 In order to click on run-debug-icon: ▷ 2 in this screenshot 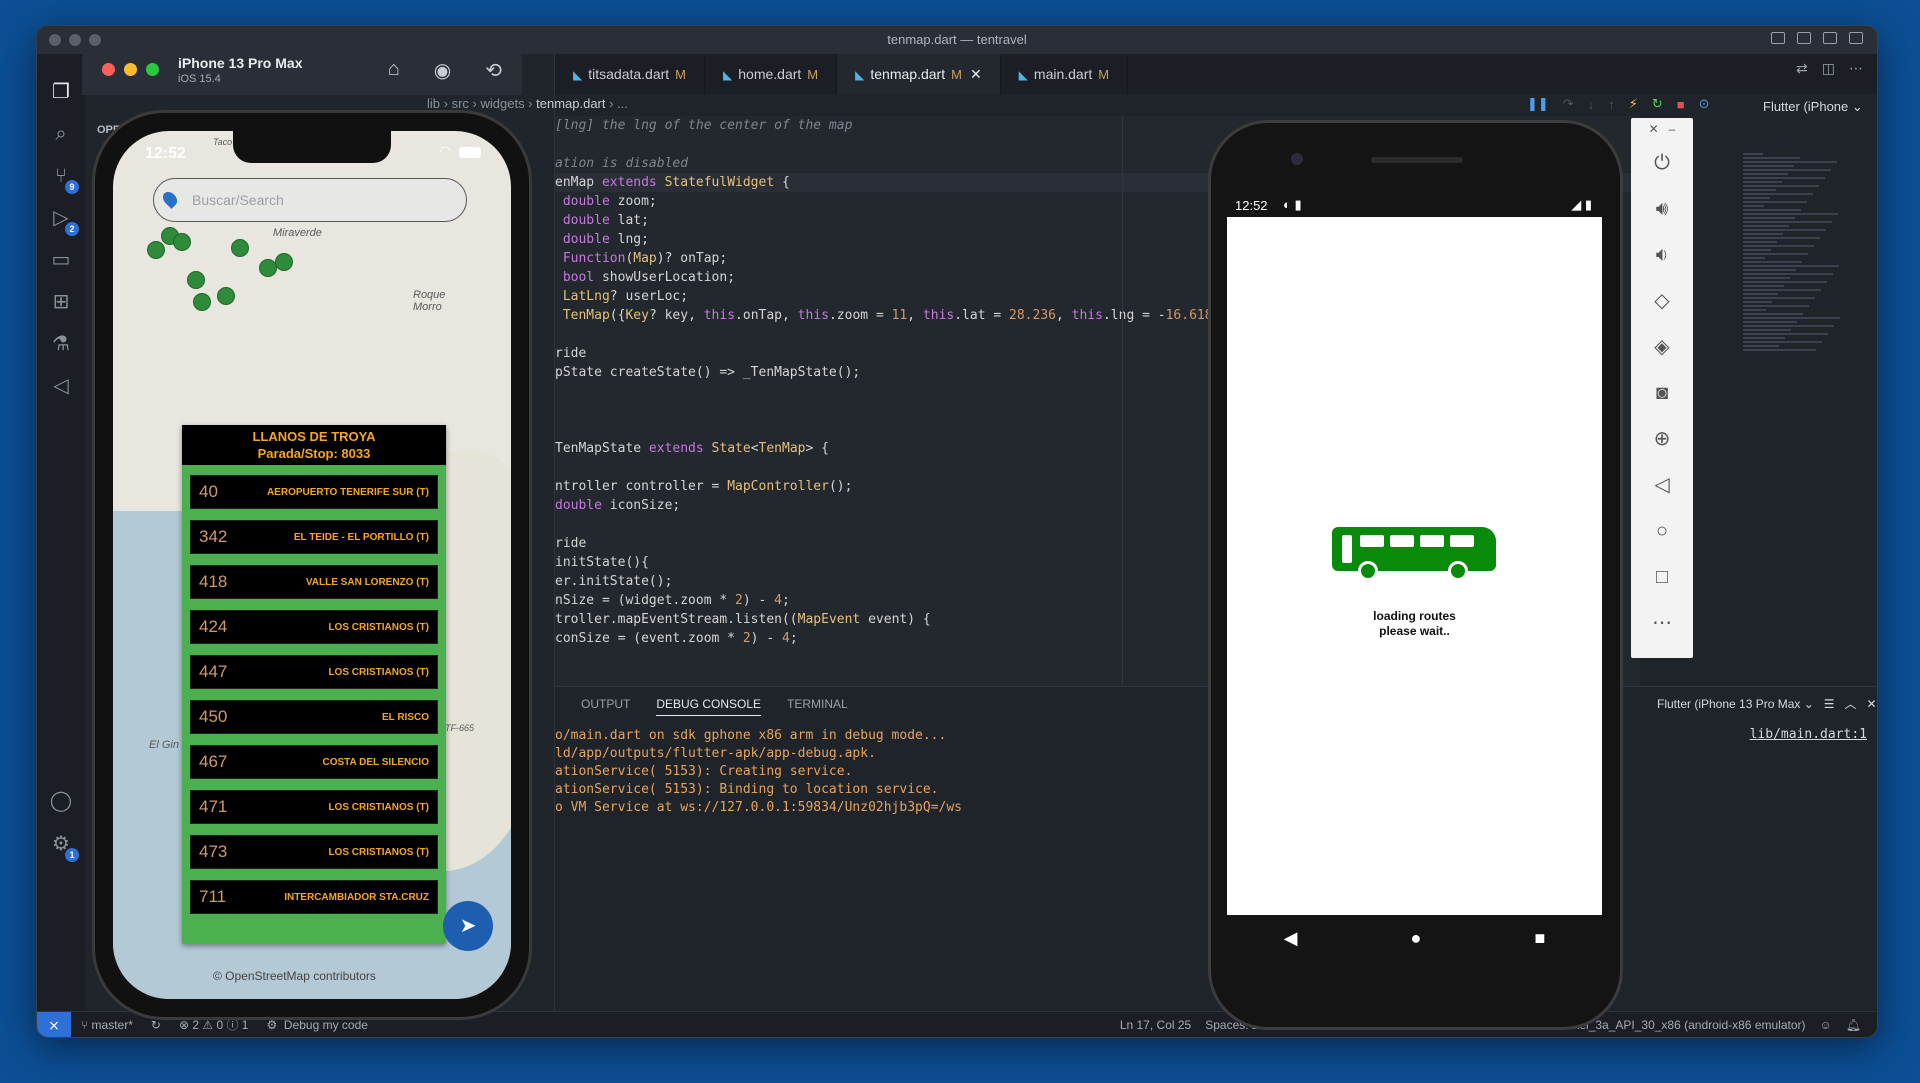, I will do `click(64, 221)`.